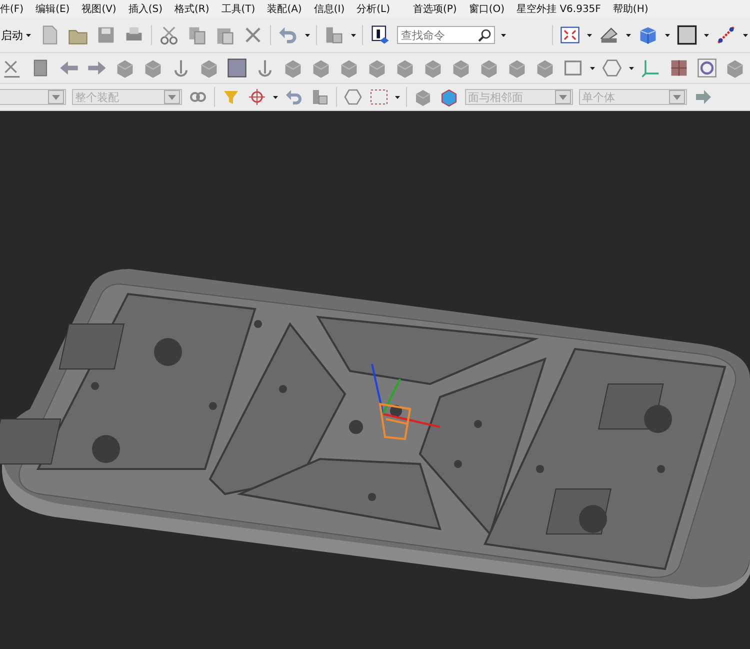 The image size is (750, 649). I want to click on crosshair-icon, so click(257, 97).